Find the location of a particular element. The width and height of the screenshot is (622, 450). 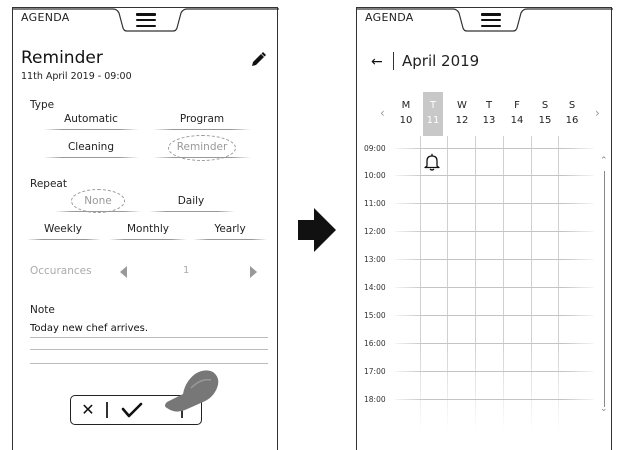

note-text: Today new chef arrives. is located at coordinates (89, 328).